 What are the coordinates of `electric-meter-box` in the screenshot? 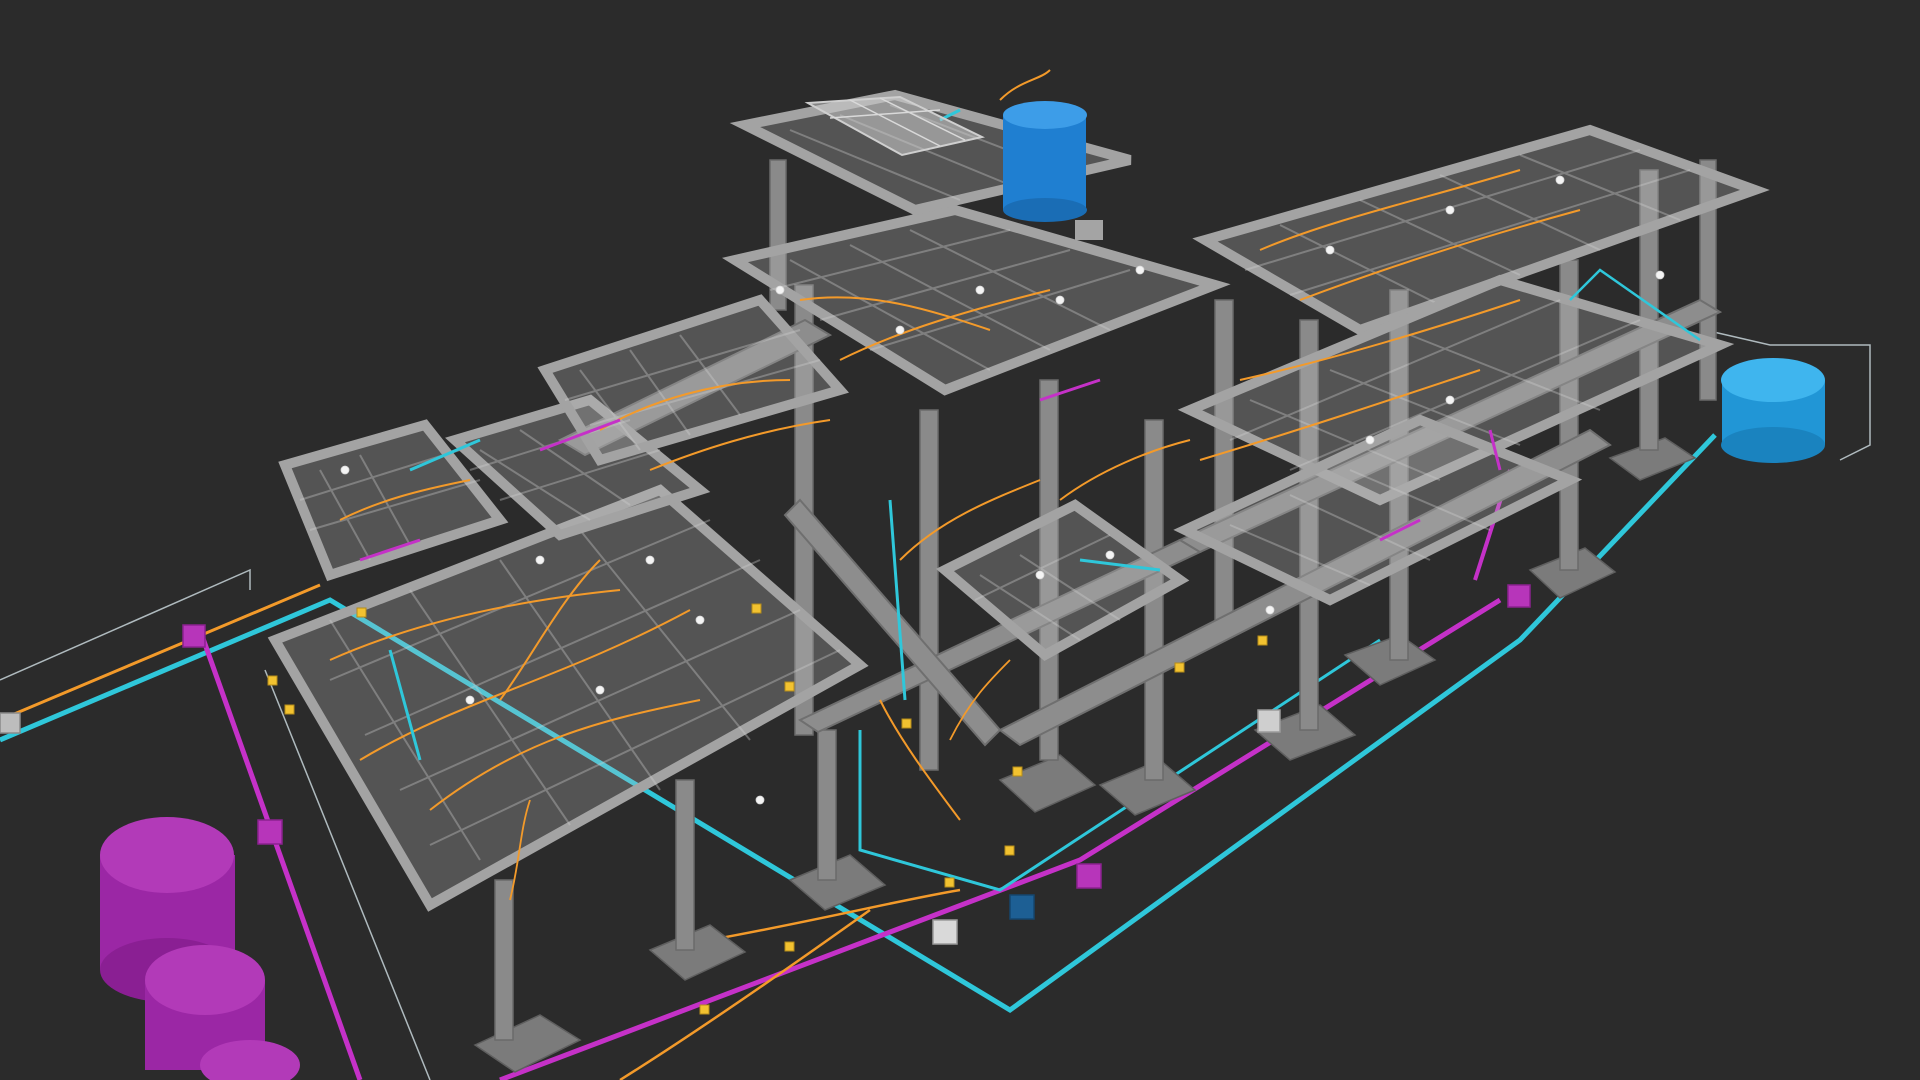 It's located at (10, 723).